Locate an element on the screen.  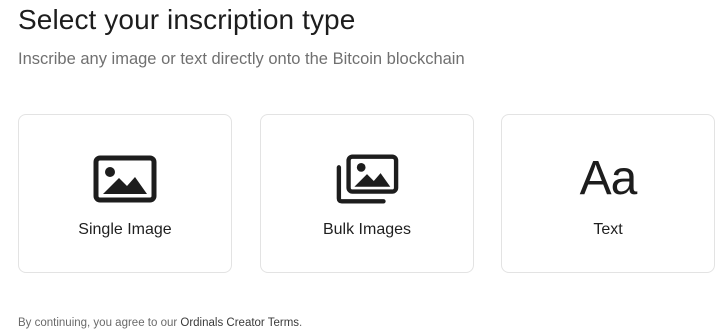
bulk-images-label: Bulk Images is located at coordinates (367, 229).